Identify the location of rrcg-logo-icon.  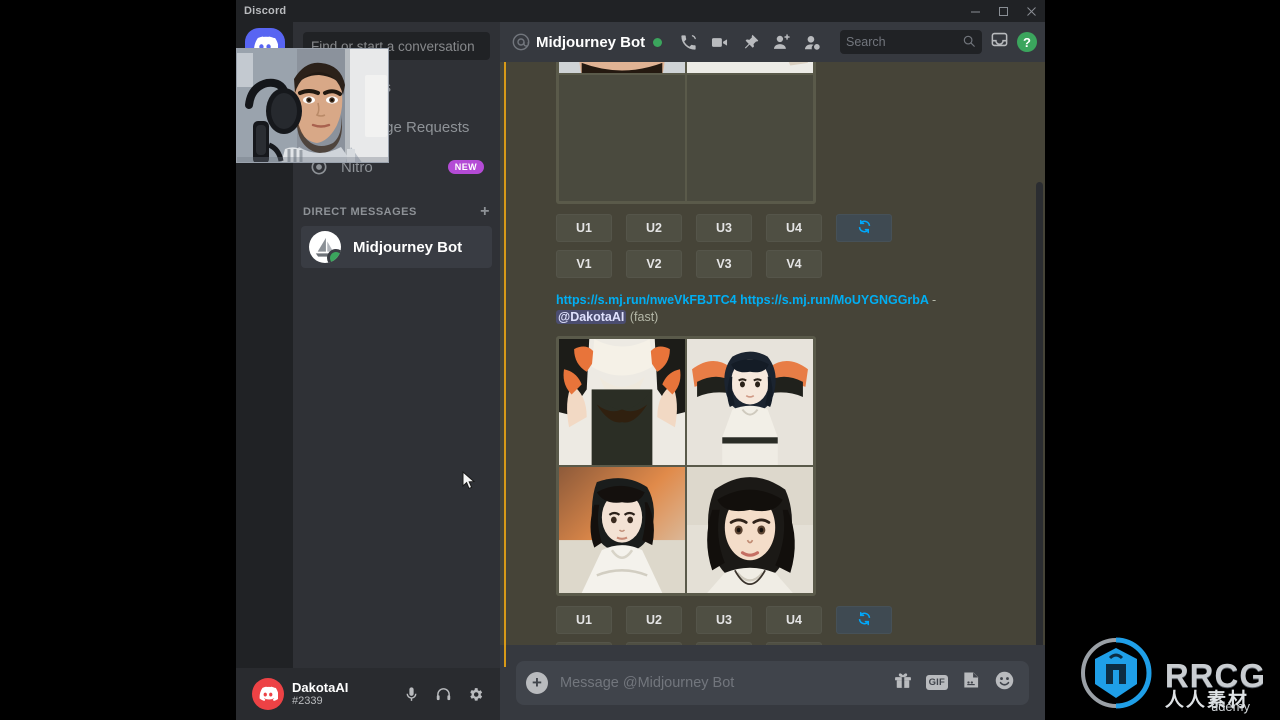
(1116, 673).